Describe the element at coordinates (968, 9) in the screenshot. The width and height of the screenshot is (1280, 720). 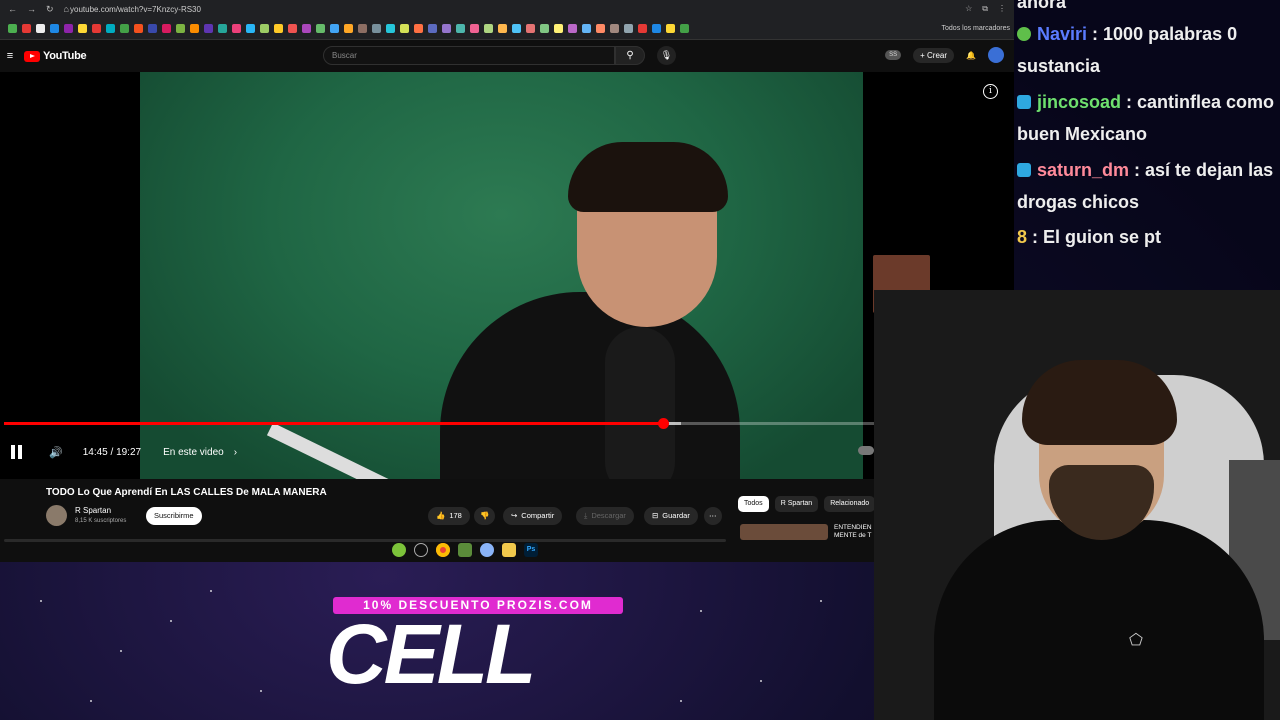
I see `bookmark-star-icon: ☆` at that location.